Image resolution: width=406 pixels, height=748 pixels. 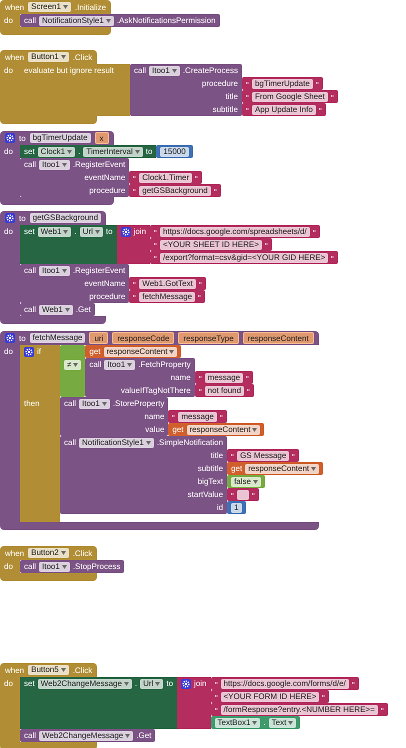 I want to click on procedure-name-field: bgTimerUpdate, so click(x=60, y=138).